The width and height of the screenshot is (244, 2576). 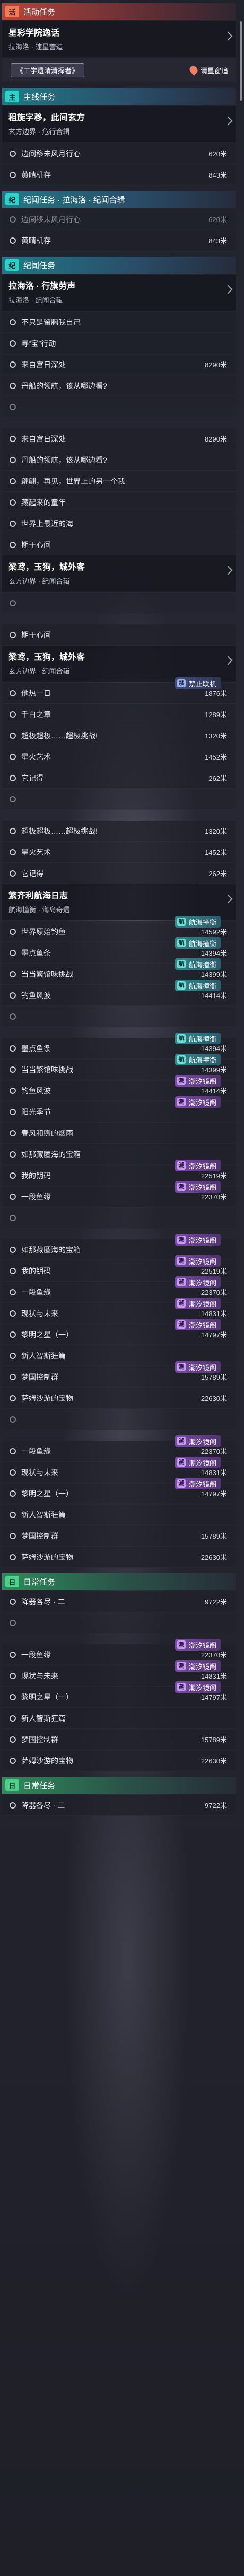 What do you see at coordinates (48, 70) in the screenshot?
I see `quest-name-chip: 《工学遗晴清探者》` at bounding box center [48, 70].